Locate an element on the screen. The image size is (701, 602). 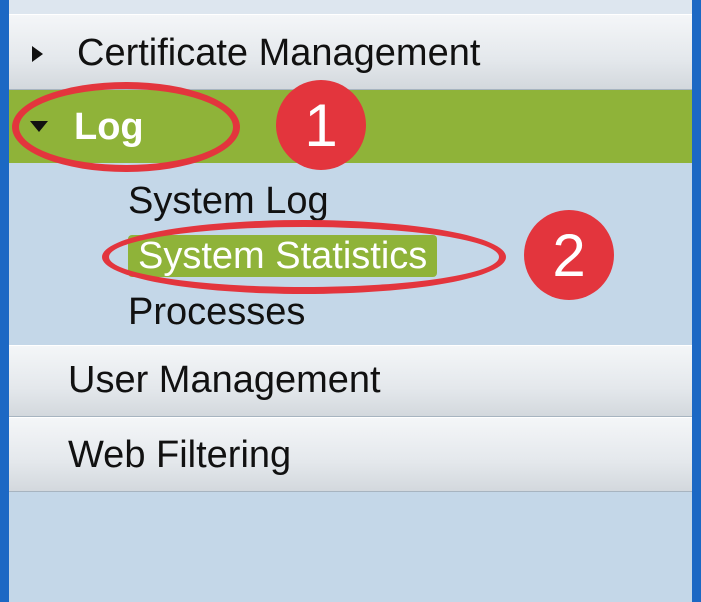
panel-right-border is located at coordinates (696, 301).